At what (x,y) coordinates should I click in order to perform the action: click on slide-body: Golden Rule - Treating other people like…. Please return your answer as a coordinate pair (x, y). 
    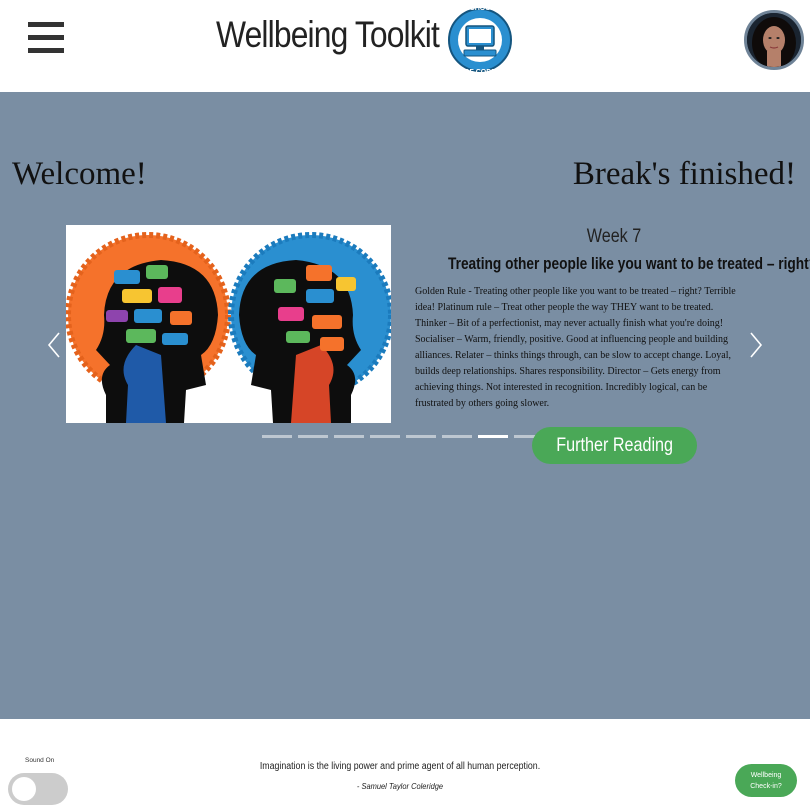
    Looking at the image, I should click on (575, 347).